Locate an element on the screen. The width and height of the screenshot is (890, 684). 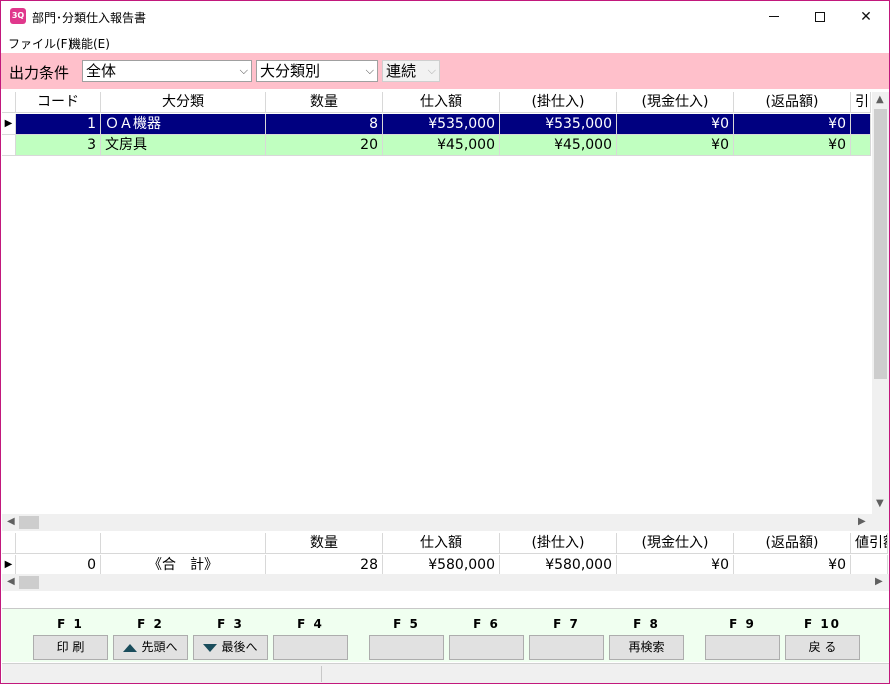
fkey-label-f5: F 5 is located at coordinates (406, 624).